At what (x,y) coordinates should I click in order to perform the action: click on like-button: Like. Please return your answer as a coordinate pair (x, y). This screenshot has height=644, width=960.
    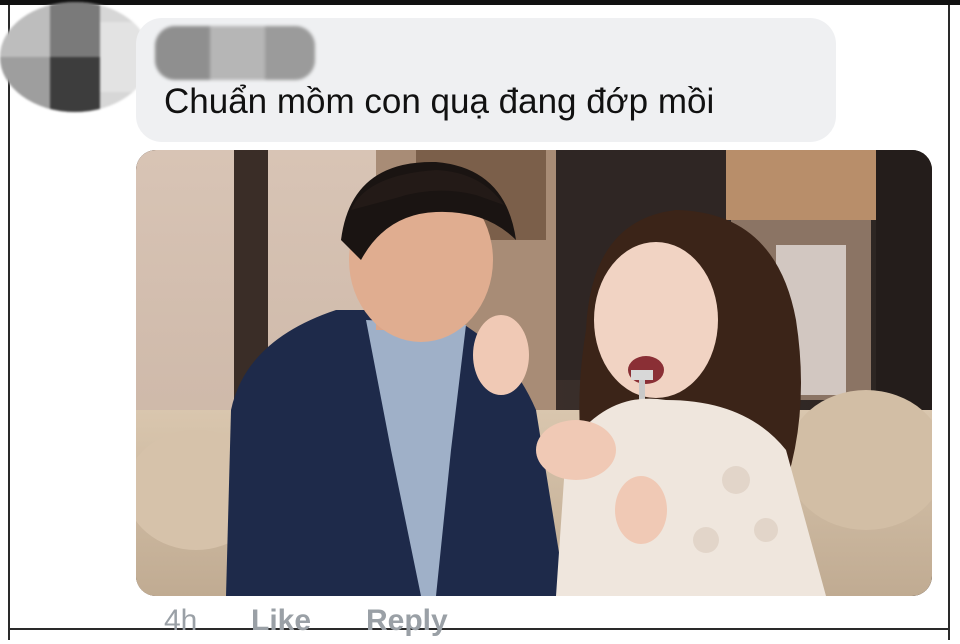
    Looking at the image, I should click on (281, 621).